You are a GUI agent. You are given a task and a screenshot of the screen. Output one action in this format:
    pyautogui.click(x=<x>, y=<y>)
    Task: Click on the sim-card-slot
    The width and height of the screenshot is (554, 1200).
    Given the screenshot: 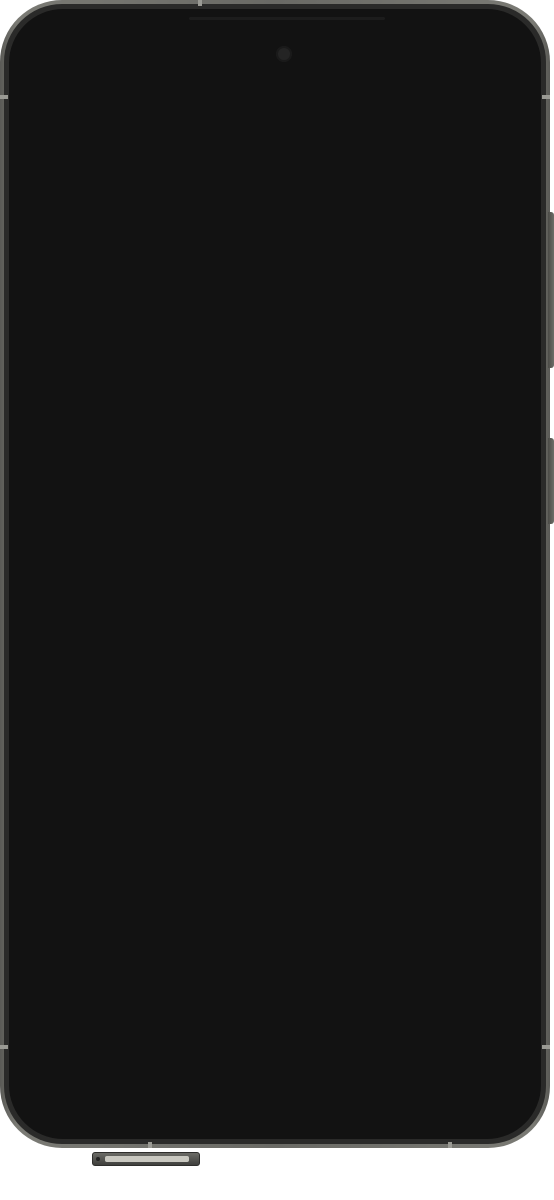 What is the action you would take?
    pyautogui.click(x=147, y=1159)
    